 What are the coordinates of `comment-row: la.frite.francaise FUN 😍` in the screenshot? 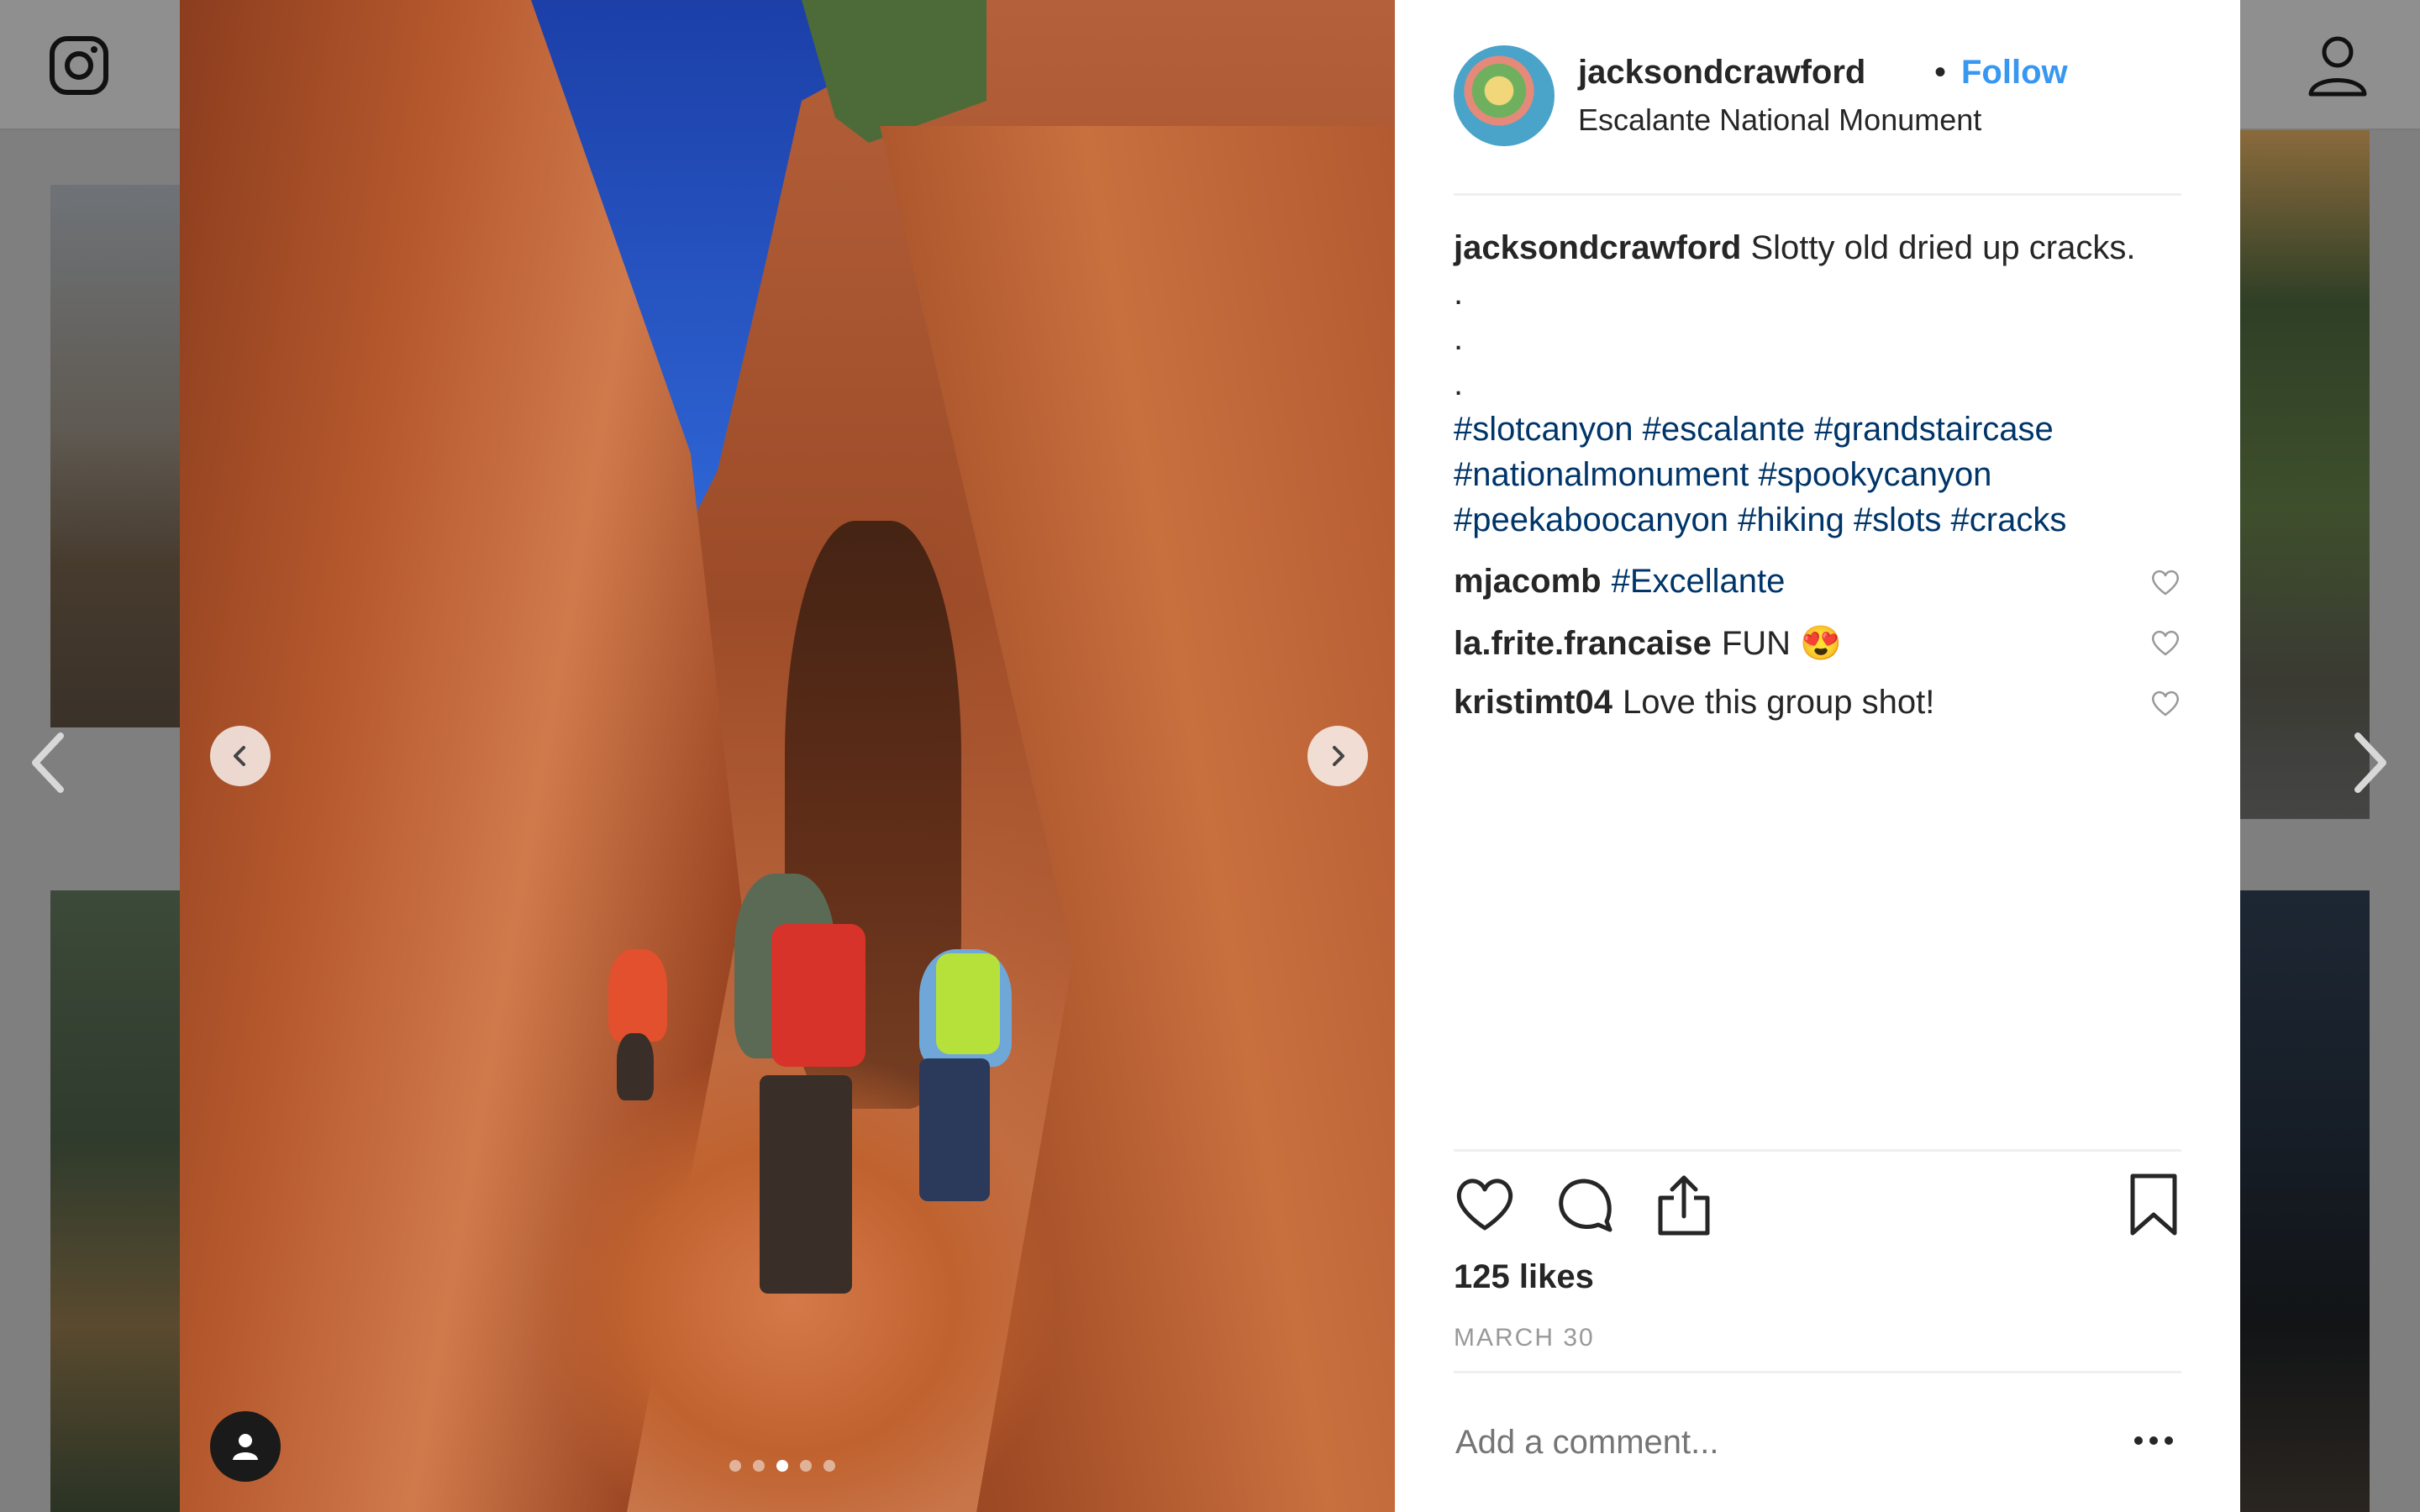 It's located at (1817, 643).